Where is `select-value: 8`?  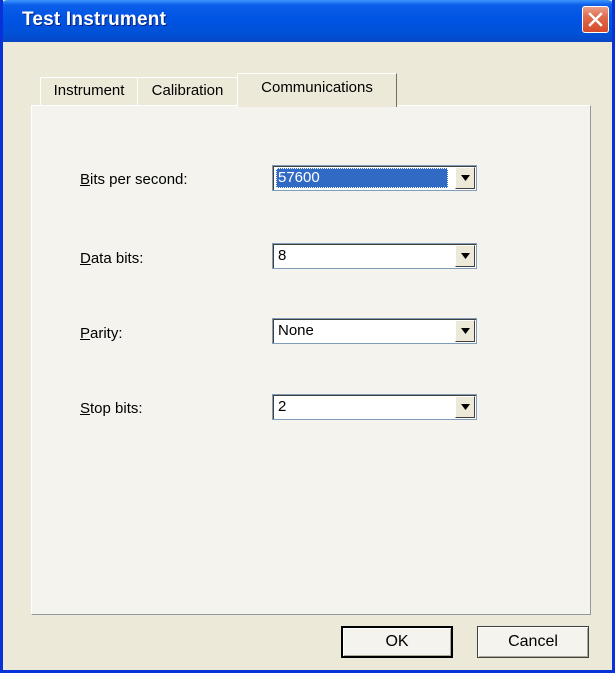
select-value: 8 is located at coordinates (282, 255).